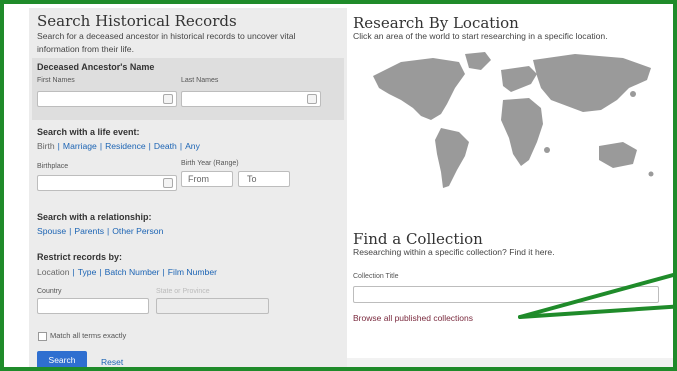 Image resolution: width=677 pixels, height=371 pixels. Describe the element at coordinates (413, 318) in the screenshot. I see `browse-collections-link: Browse all published collections` at that location.